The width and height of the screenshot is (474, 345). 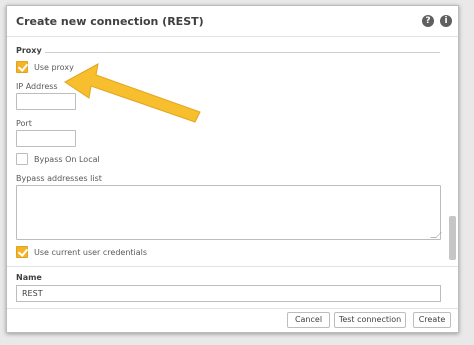 I want to click on name-divider, so click(x=232, y=266).